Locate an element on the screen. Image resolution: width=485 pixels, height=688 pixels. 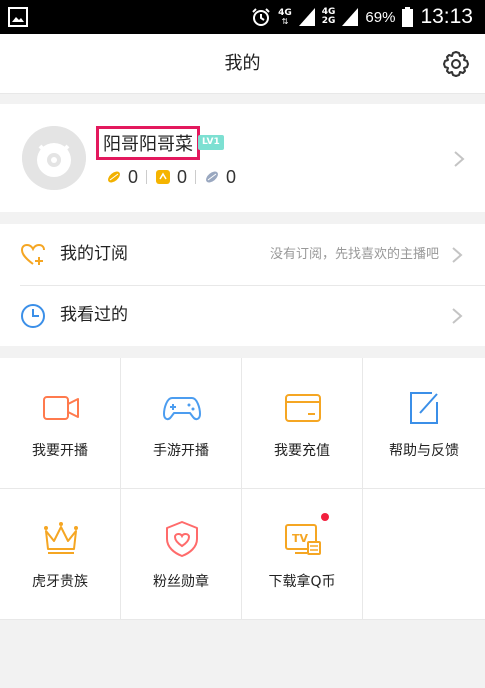
grid-item-fan-badge: 粉丝勋章 is located at coordinates (181, 554).